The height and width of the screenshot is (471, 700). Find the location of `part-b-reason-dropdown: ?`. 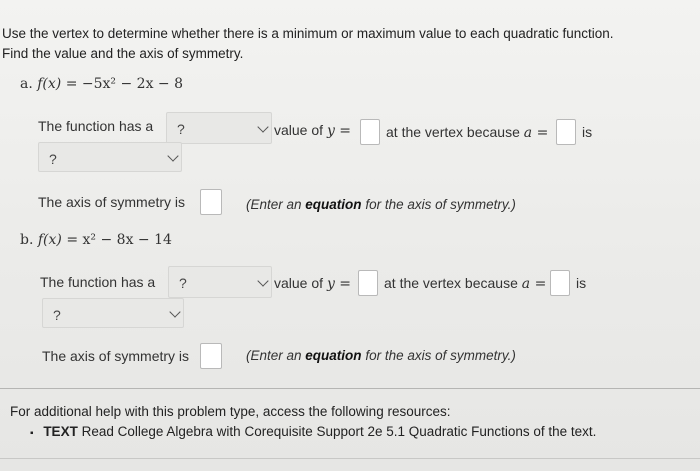

part-b-reason-dropdown: ? is located at coordinates (113, 313).